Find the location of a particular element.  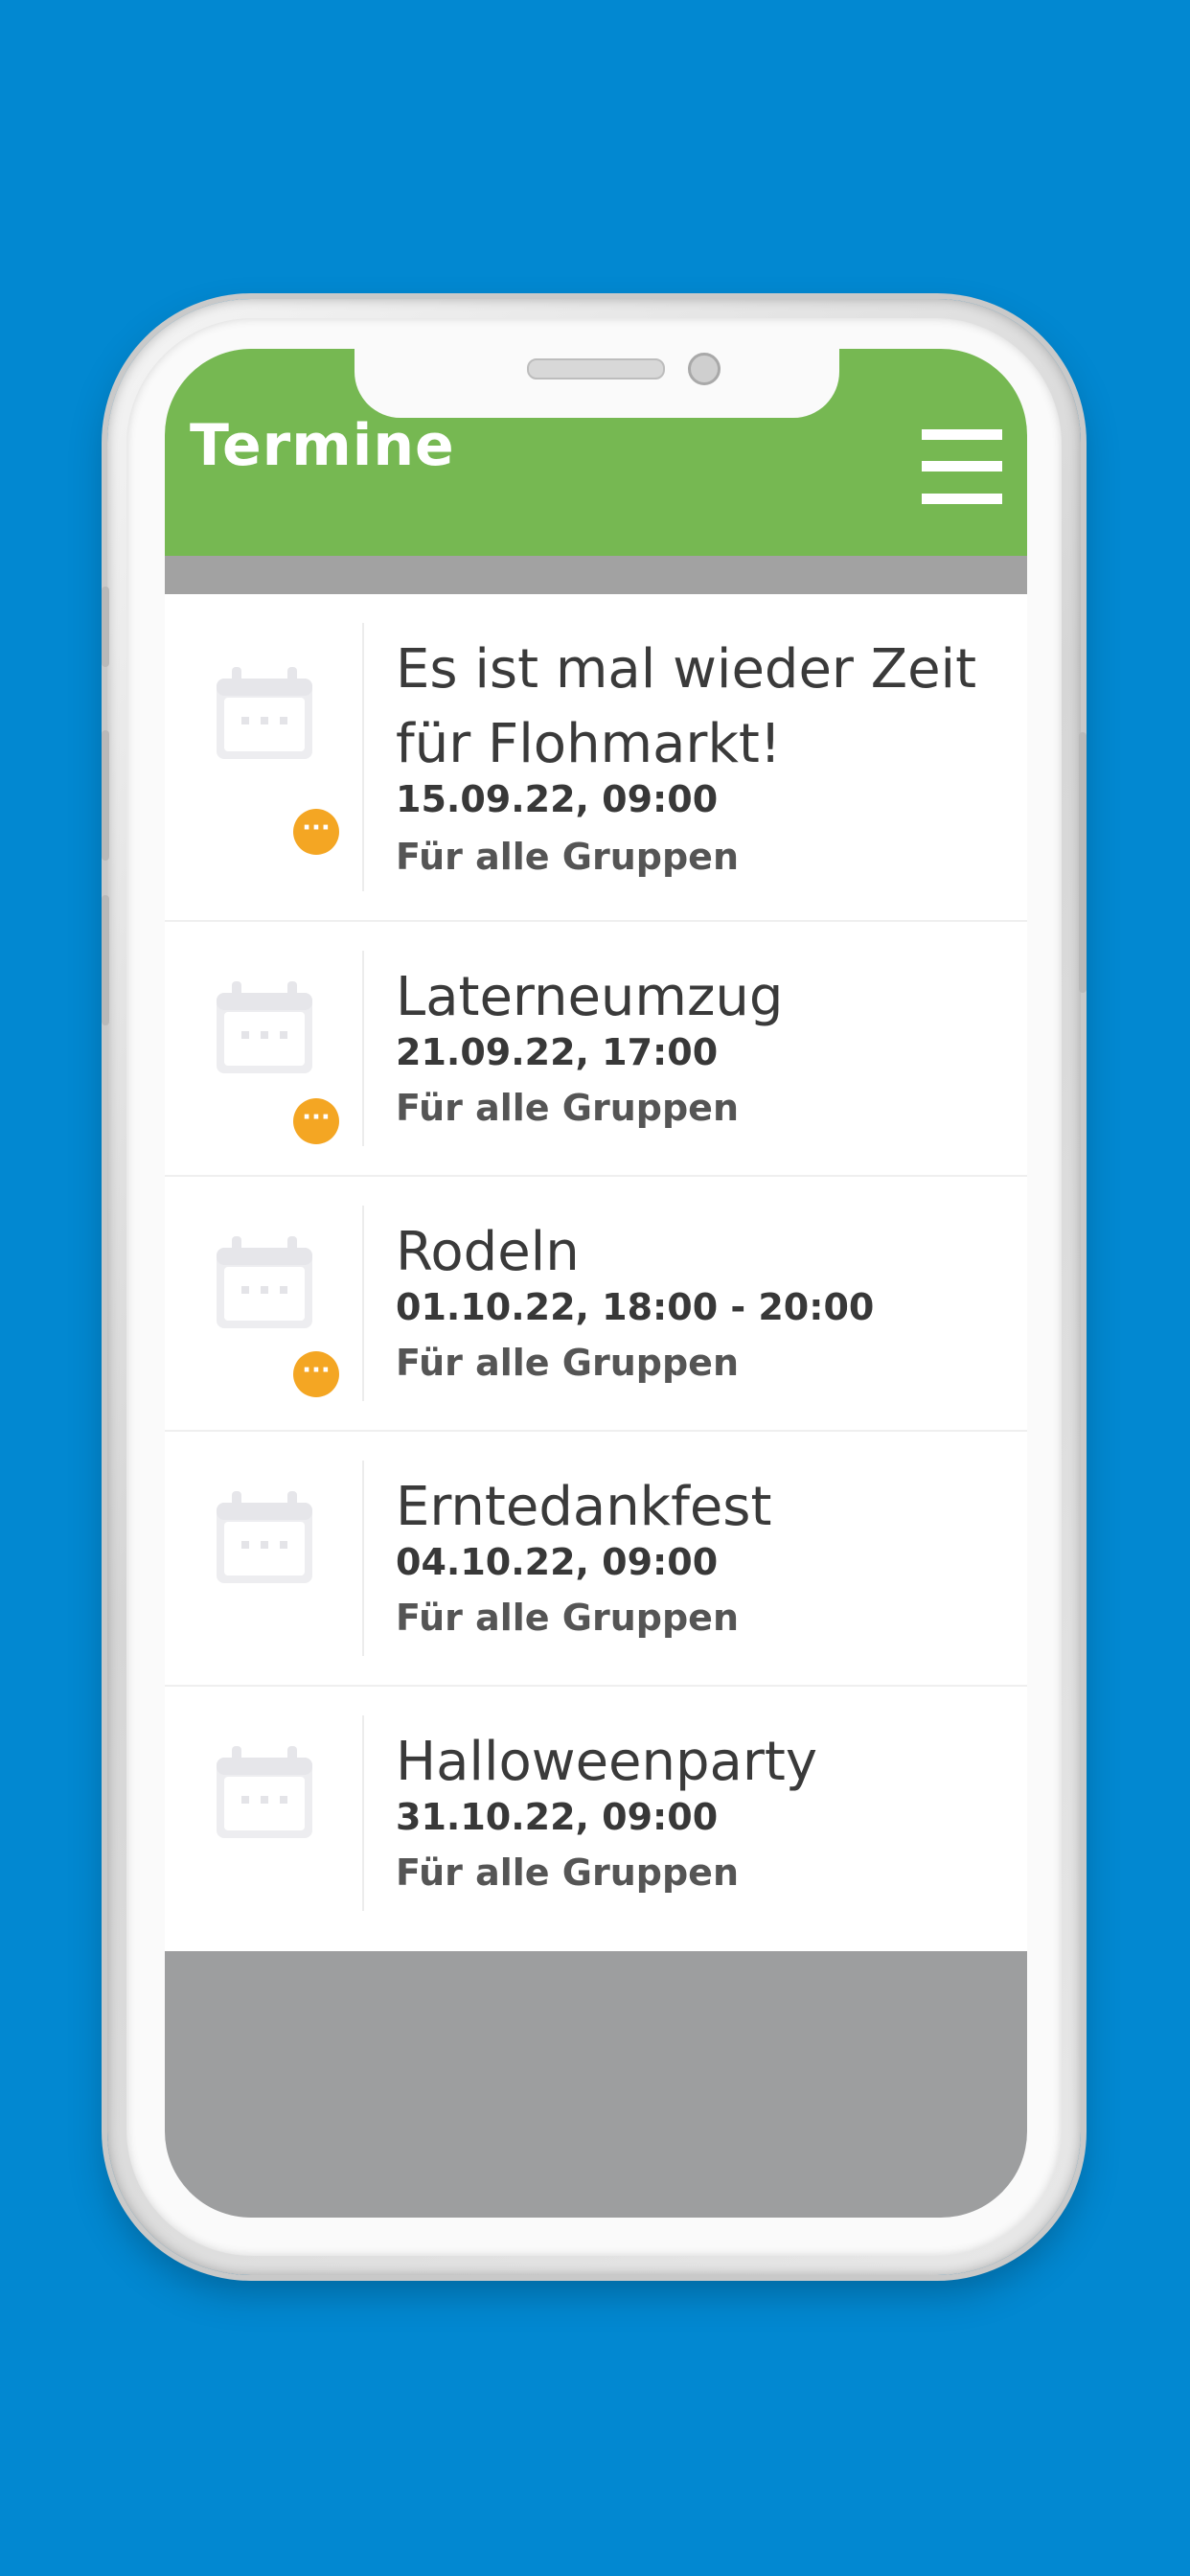

event-date: 01.10.22, 18:00 - 20:00 is located at coordinates (636, 1307).